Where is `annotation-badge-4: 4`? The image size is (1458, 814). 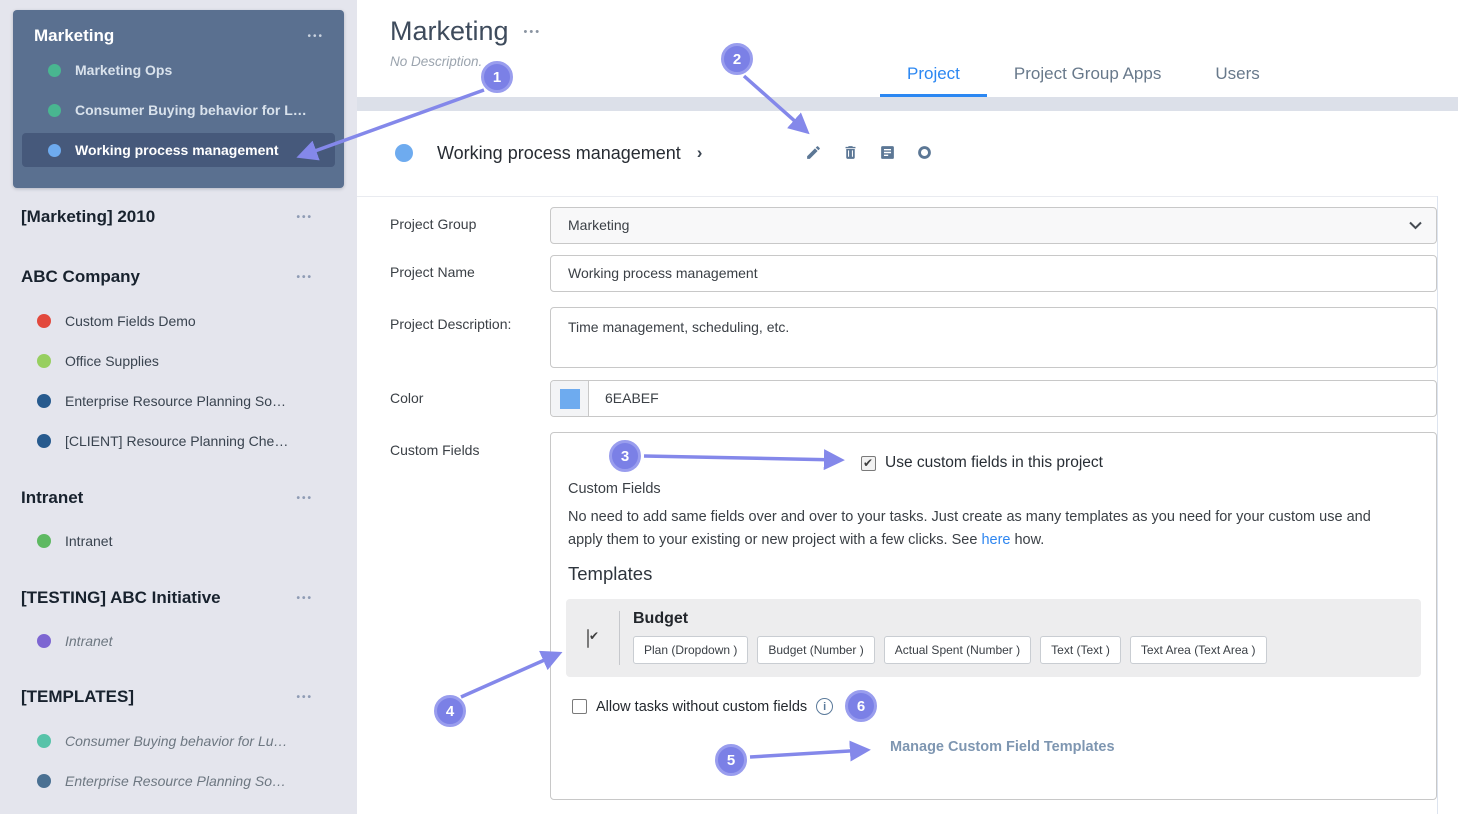 annotation-badge-4: 4 is located at coordinates (450, 711).